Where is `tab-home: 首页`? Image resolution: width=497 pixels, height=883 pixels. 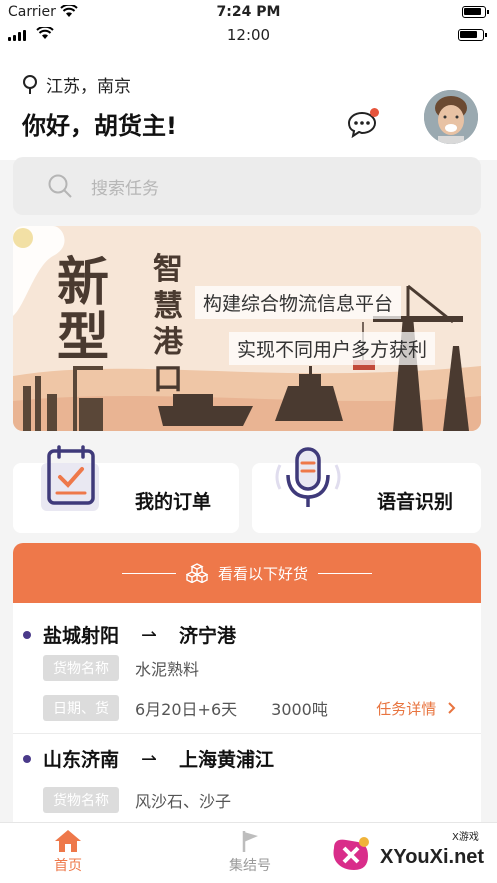 tab-home: 首页 is located at coordinates (68, 849).